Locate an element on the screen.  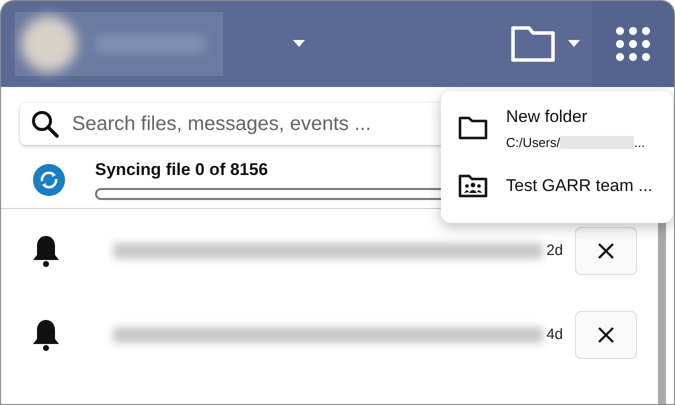
apps-button is located at coordinates (633, 44).